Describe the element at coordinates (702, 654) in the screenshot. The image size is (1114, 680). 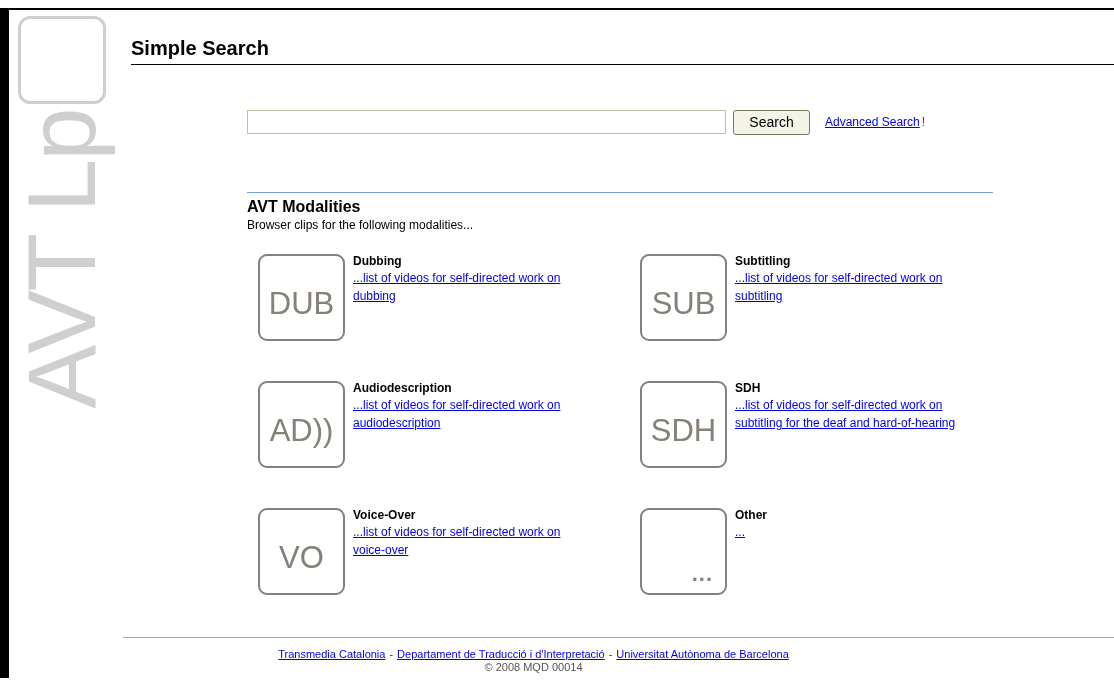
I see `footer-link: Universitat Autònoma de Barcelona` at that location.